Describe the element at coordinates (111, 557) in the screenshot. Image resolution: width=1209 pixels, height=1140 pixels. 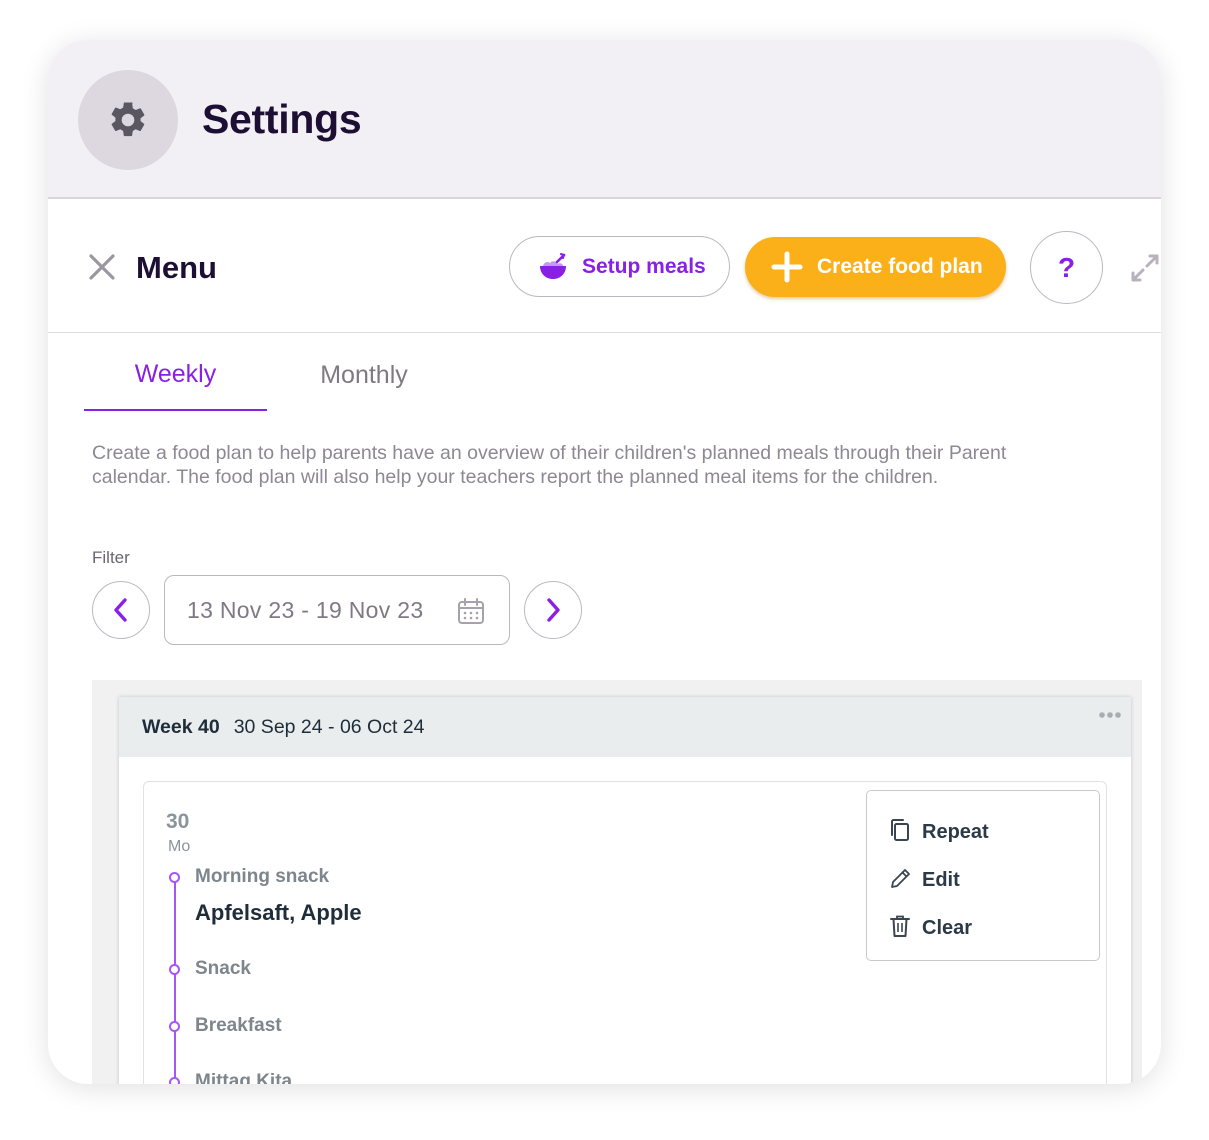
I see `filter-label: Filter` at that location.